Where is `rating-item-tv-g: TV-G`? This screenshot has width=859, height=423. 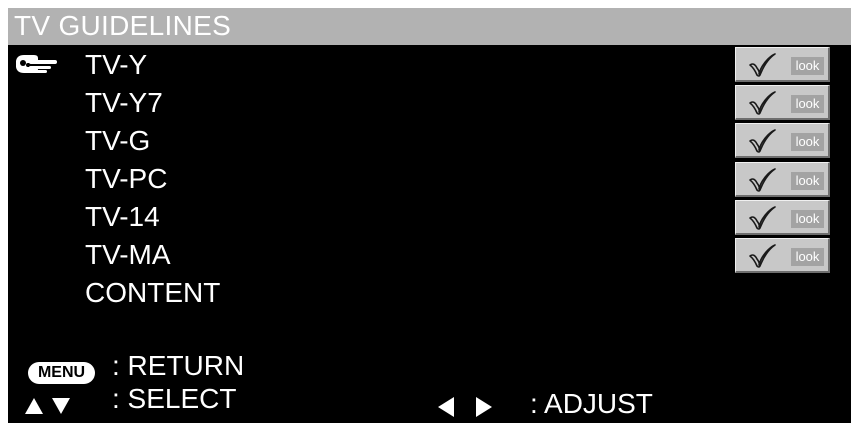 rating-item-tv-g: TV-G is located at coordinates (117, 141).